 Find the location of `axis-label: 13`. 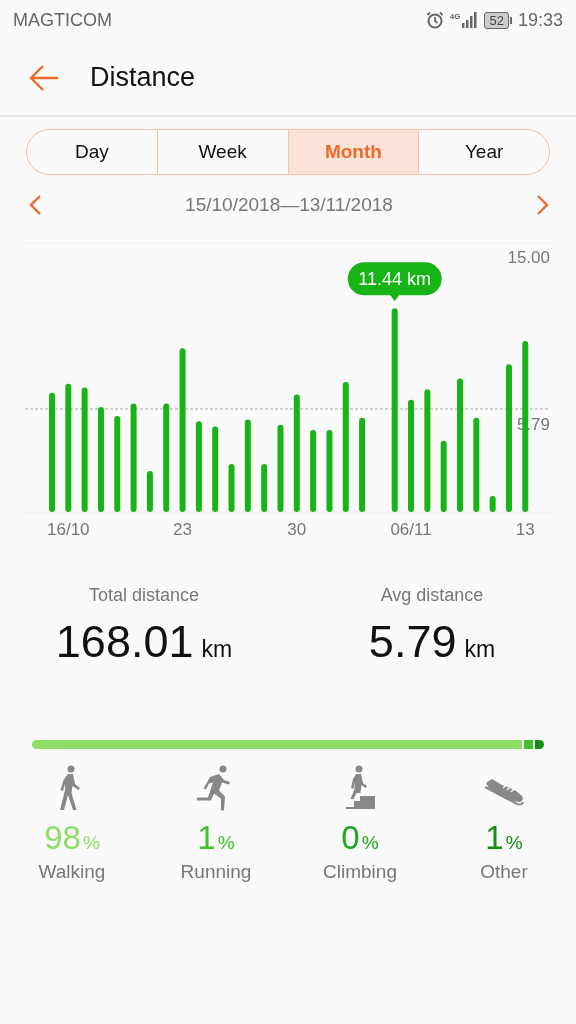

axis-label: 13 is located at coordinates (525, 529).